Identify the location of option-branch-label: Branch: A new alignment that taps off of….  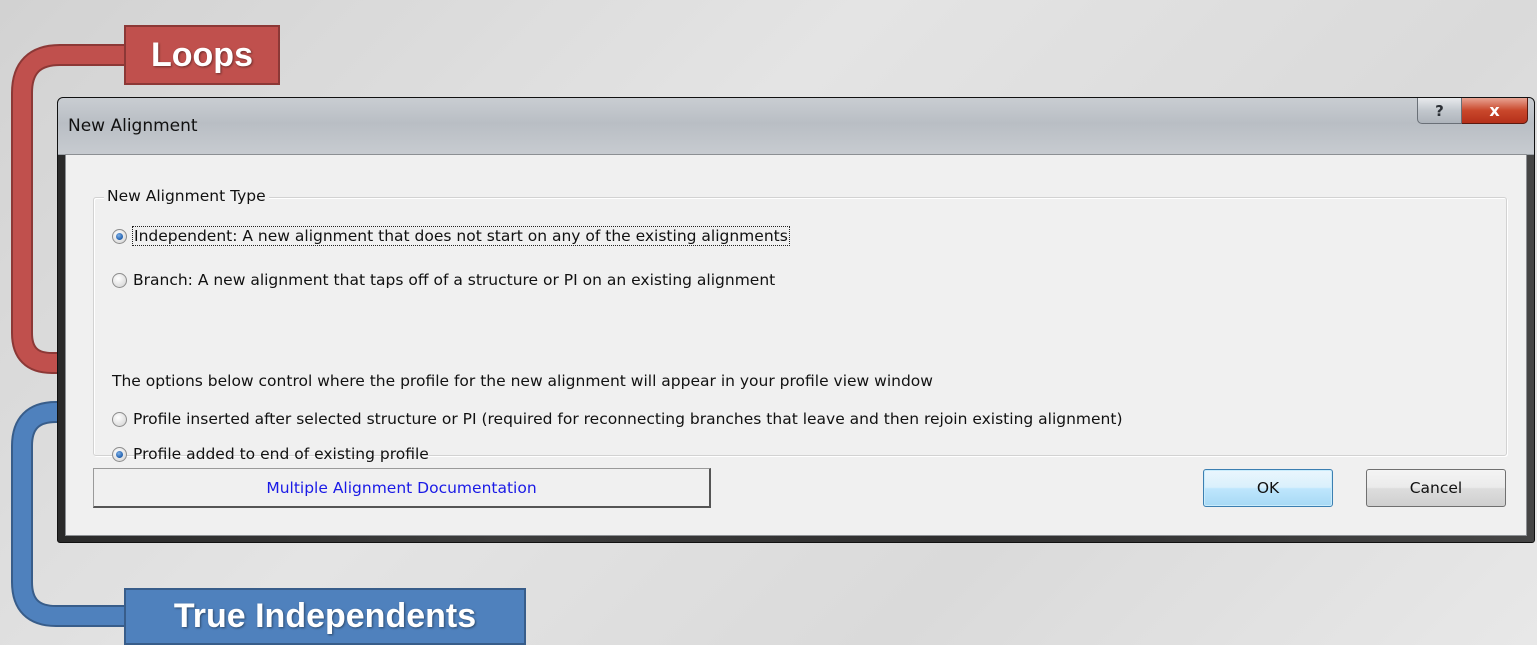
(454, 280).